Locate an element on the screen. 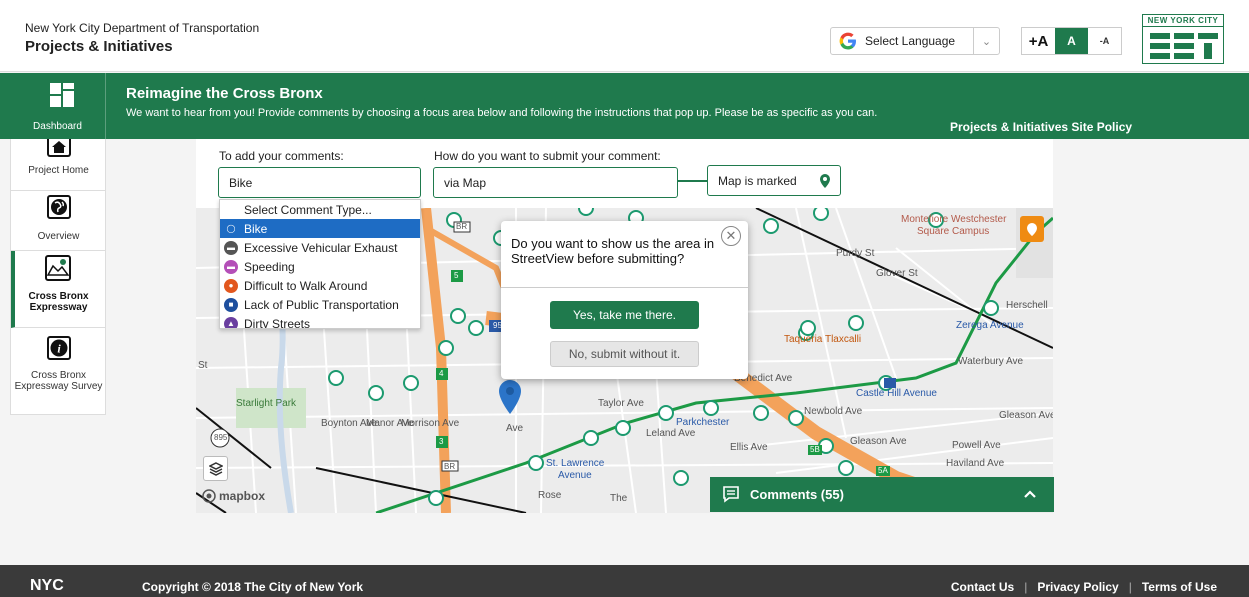 The image size is (1249, 597). map-label: Taylor Ave is located at coordinates (621, 403).